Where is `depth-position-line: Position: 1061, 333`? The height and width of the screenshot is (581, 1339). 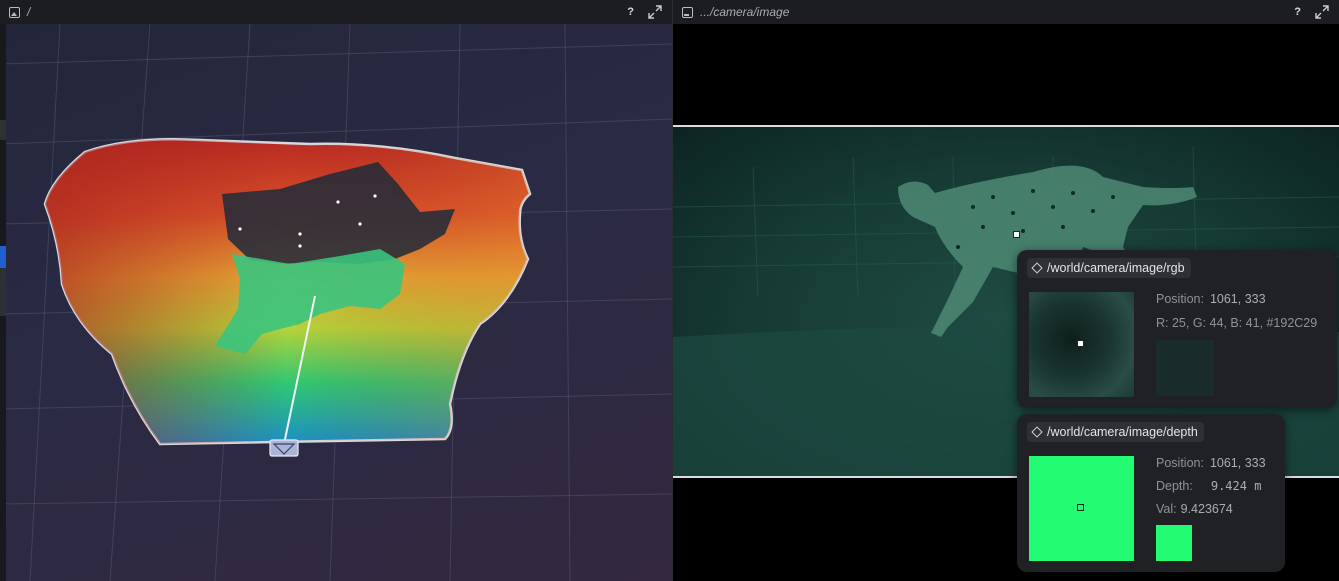
depth-position-line: Position: 1061, 333 is located at coordinates (1211, 463).